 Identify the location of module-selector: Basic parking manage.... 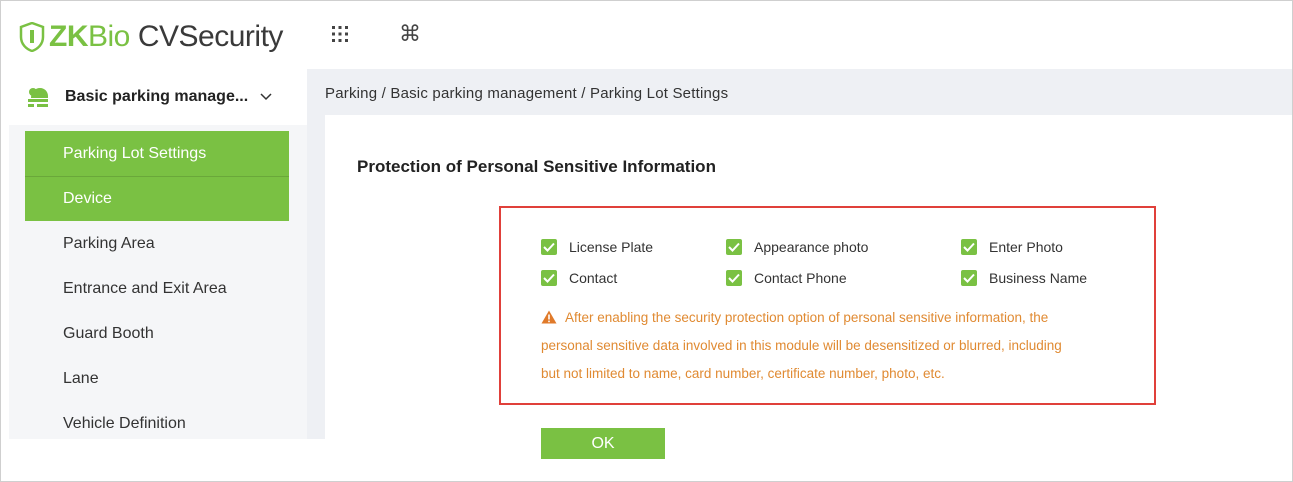
(158, 97).